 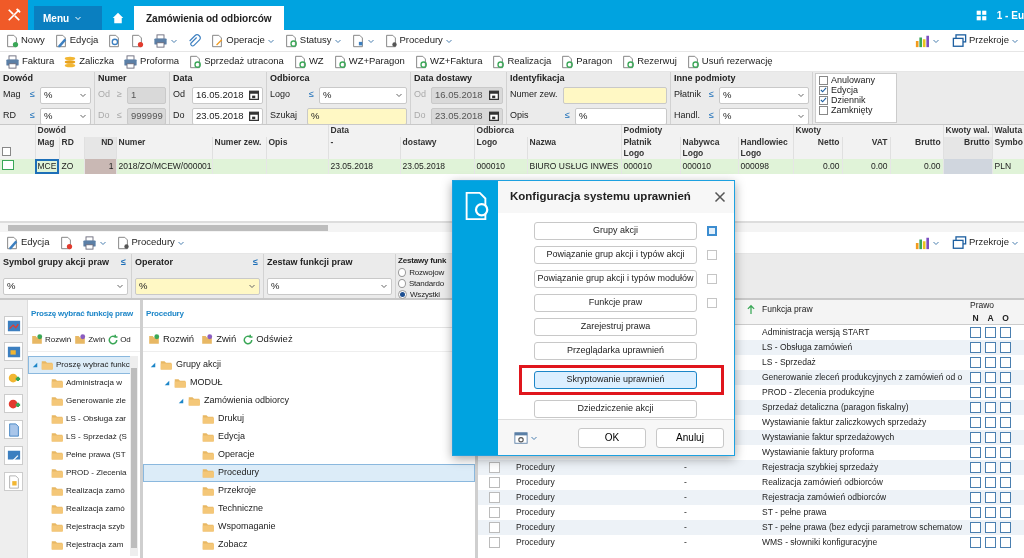 What do you see at coordinates (290, 78) in the screenshot?
I see `filter-group-title: Odbiorca` at bounding box center [290, 78].